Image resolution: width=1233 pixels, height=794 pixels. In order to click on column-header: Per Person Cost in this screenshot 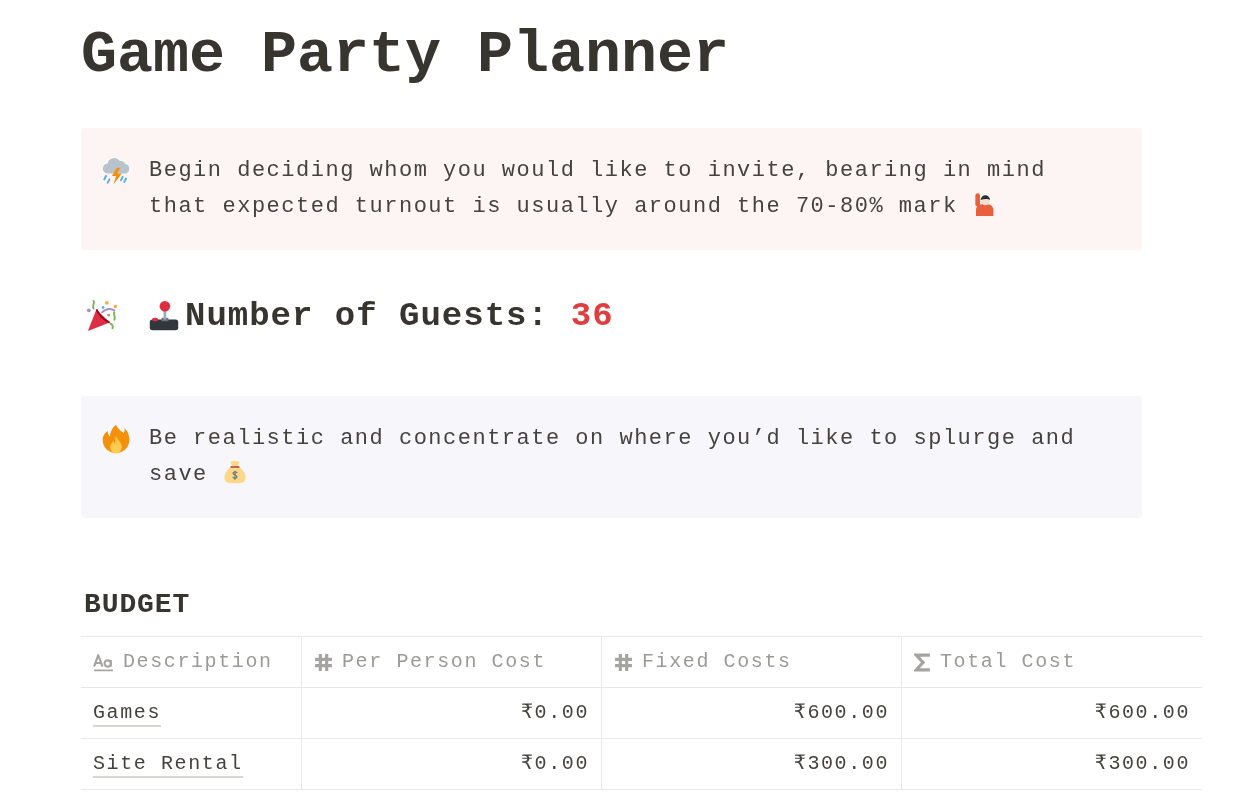, I will do `click(452, 662)`.